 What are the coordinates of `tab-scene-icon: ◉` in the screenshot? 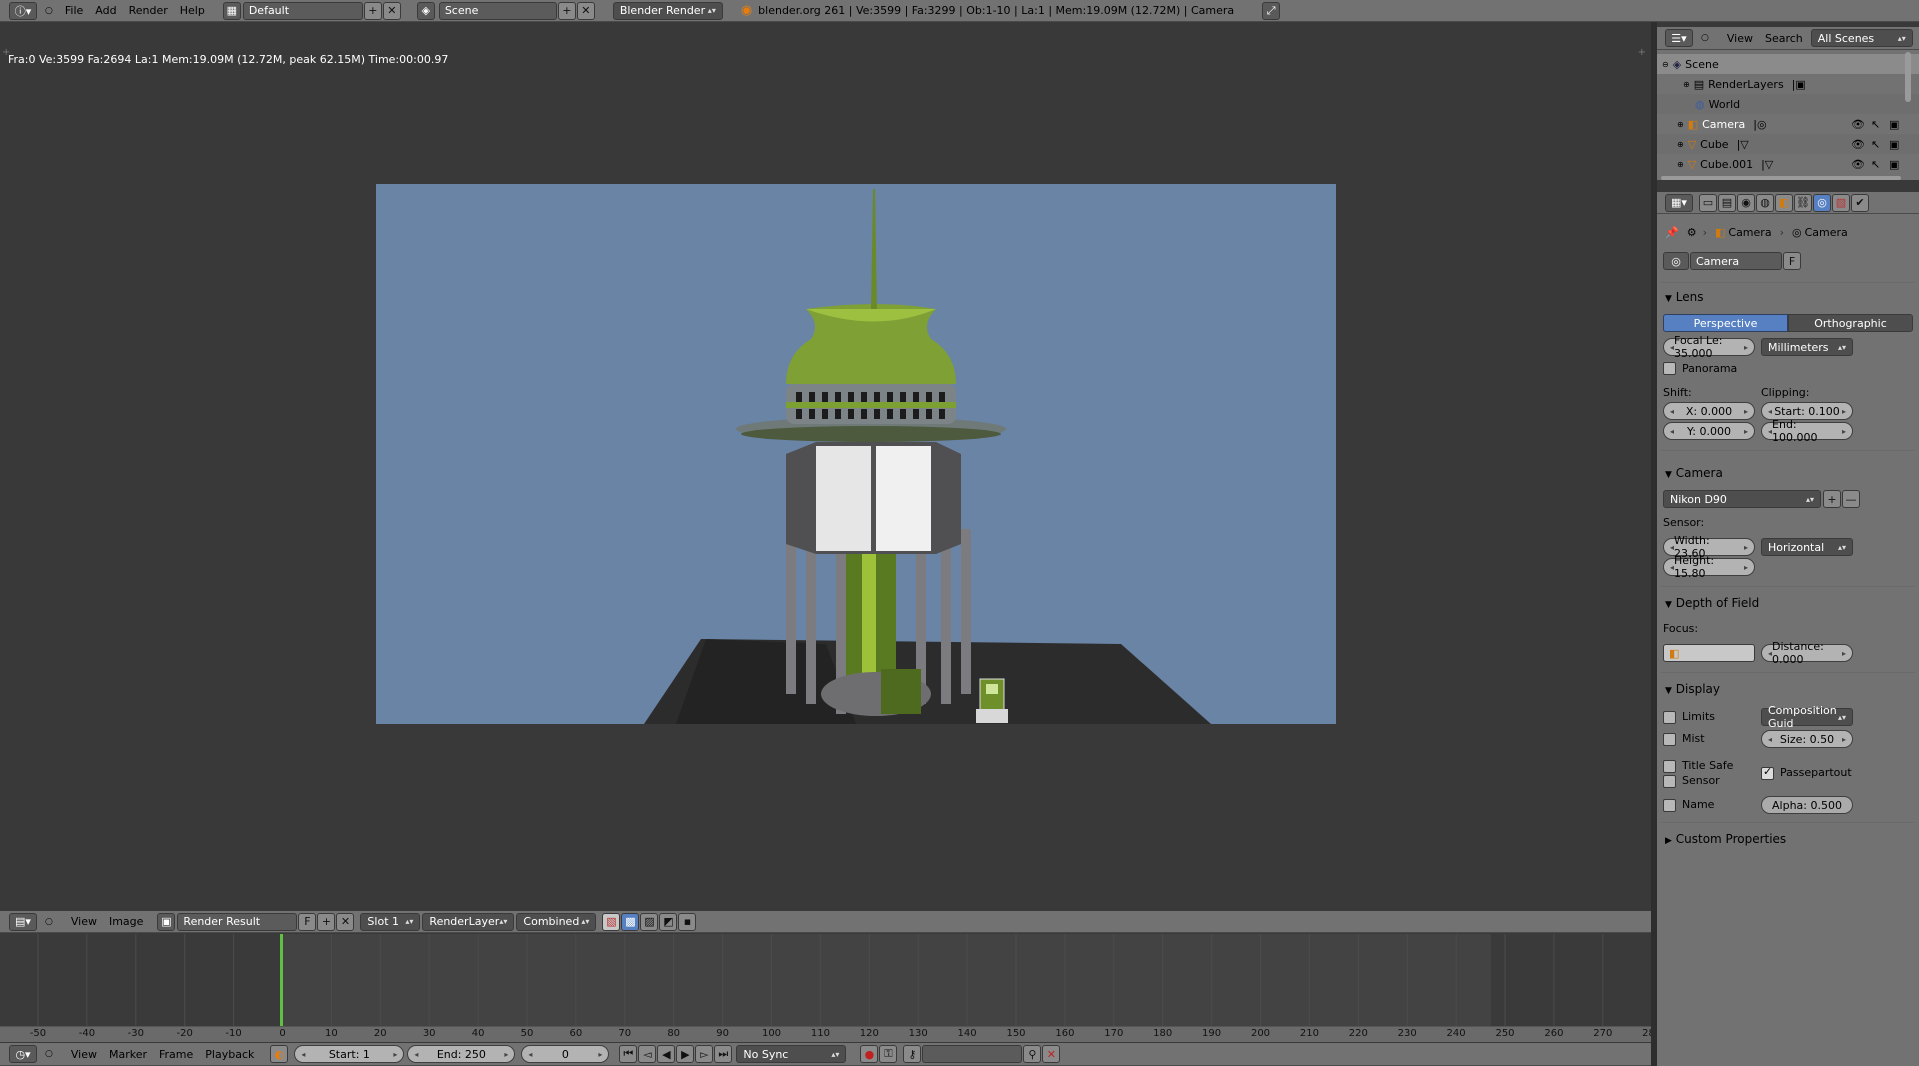 It's located at (1746, 202).